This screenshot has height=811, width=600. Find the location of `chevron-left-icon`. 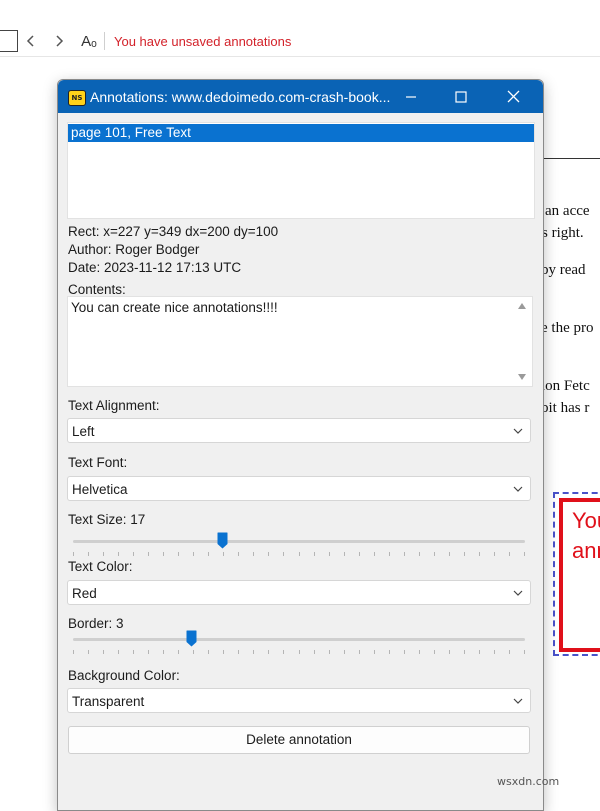

chevron-left-icon is located at coordinates (30, 41).